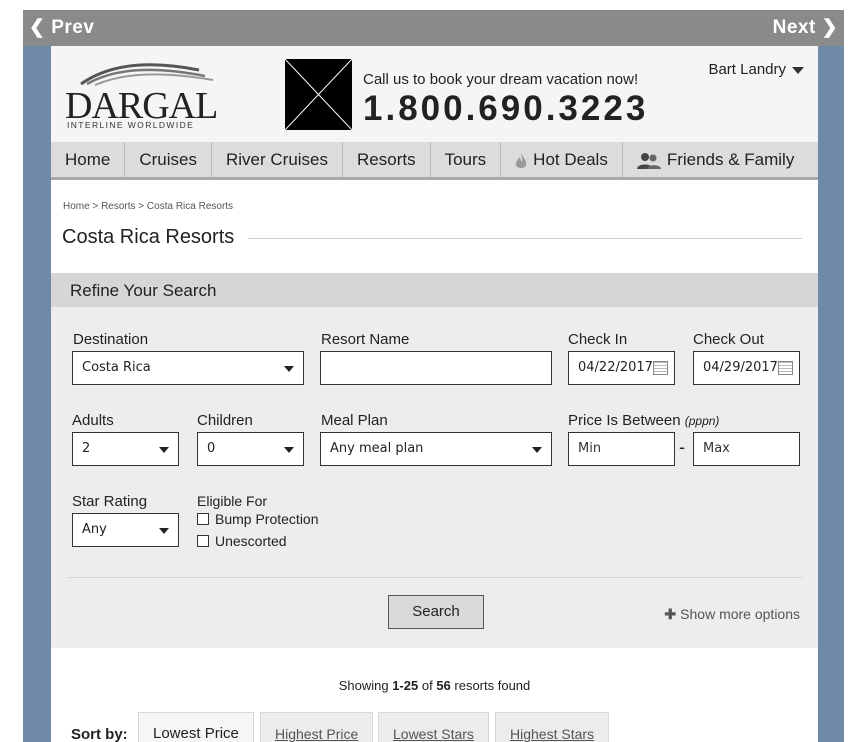 The width and height of the screenshot is (864, 742). I want to click on sort-highest-price: Highest Price, so click(317, 727).